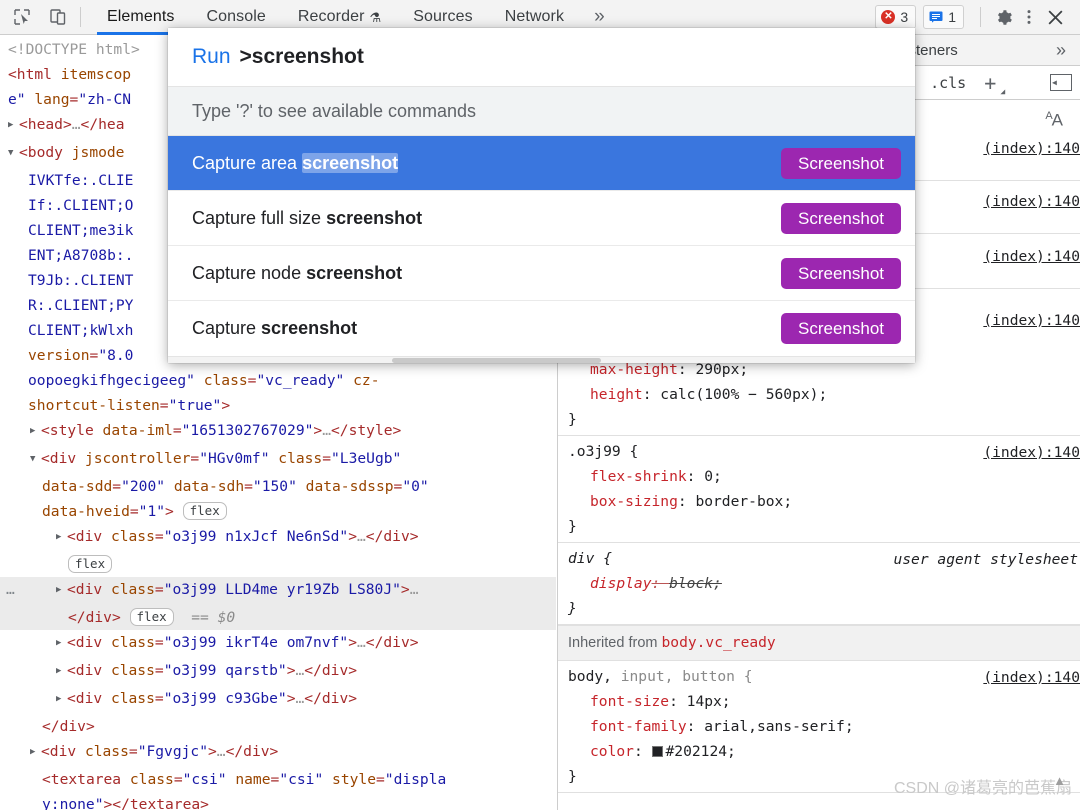  What do you see at coordinates (302, 57) in the screenshot?
I see `command-input: >screenshot` at bounding box center [302, 57].